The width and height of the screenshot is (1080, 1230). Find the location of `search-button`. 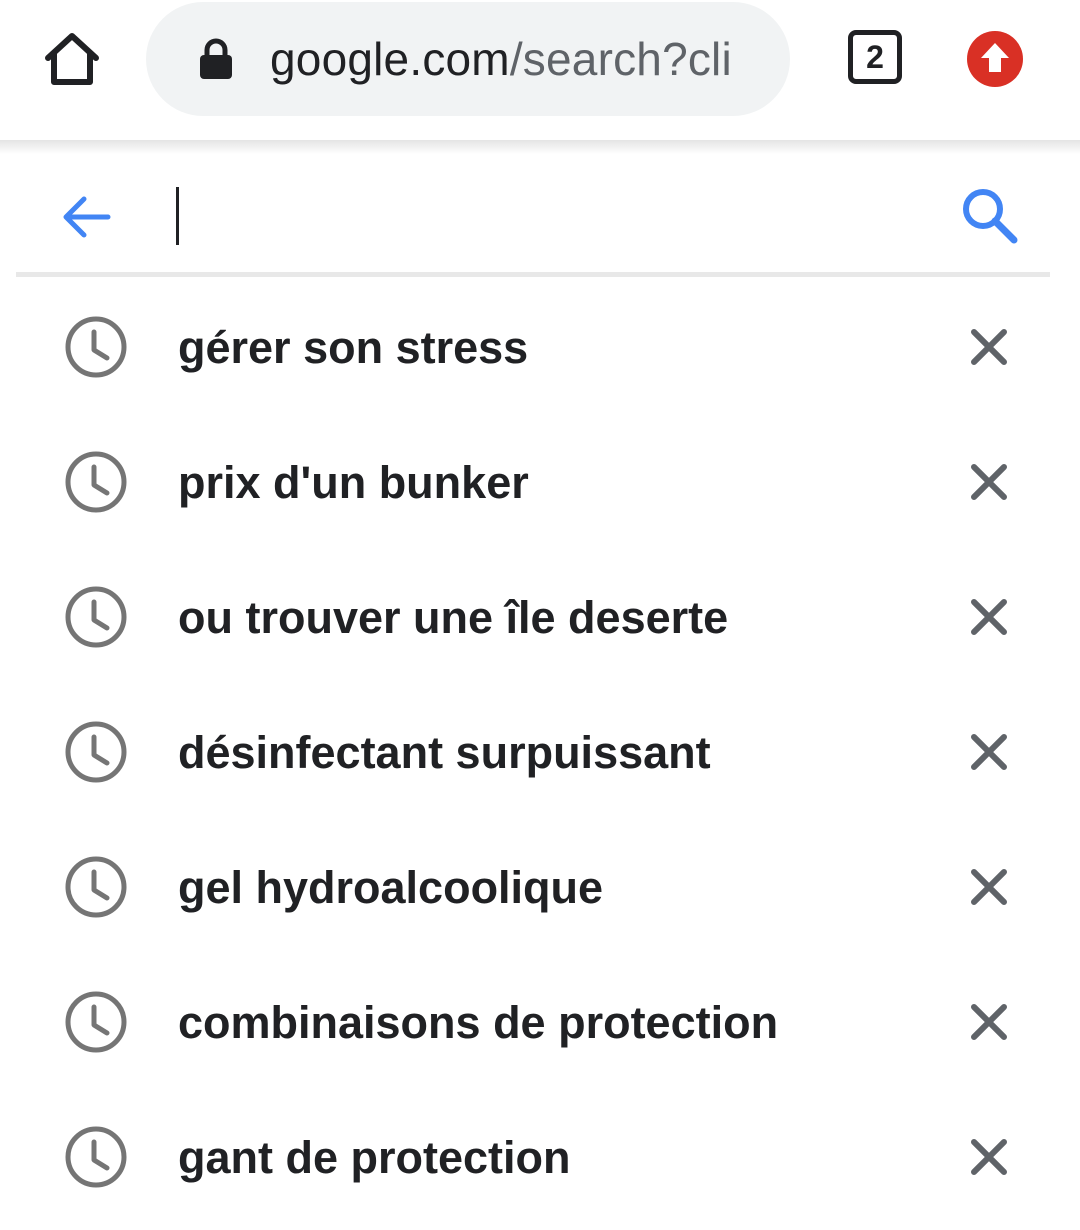

search-button is located at coordinates (990, 216).